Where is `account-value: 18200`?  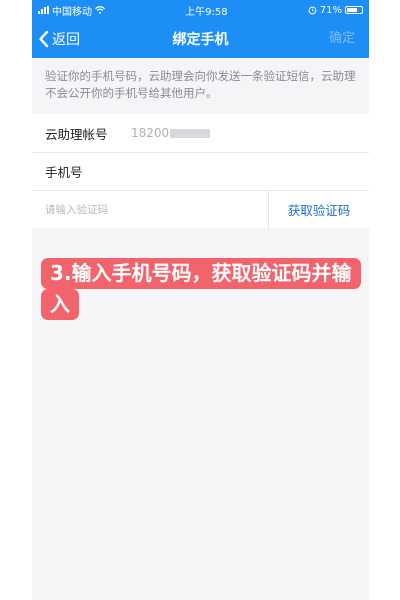
account-value: 18200 is located at coordinates (171, 133).